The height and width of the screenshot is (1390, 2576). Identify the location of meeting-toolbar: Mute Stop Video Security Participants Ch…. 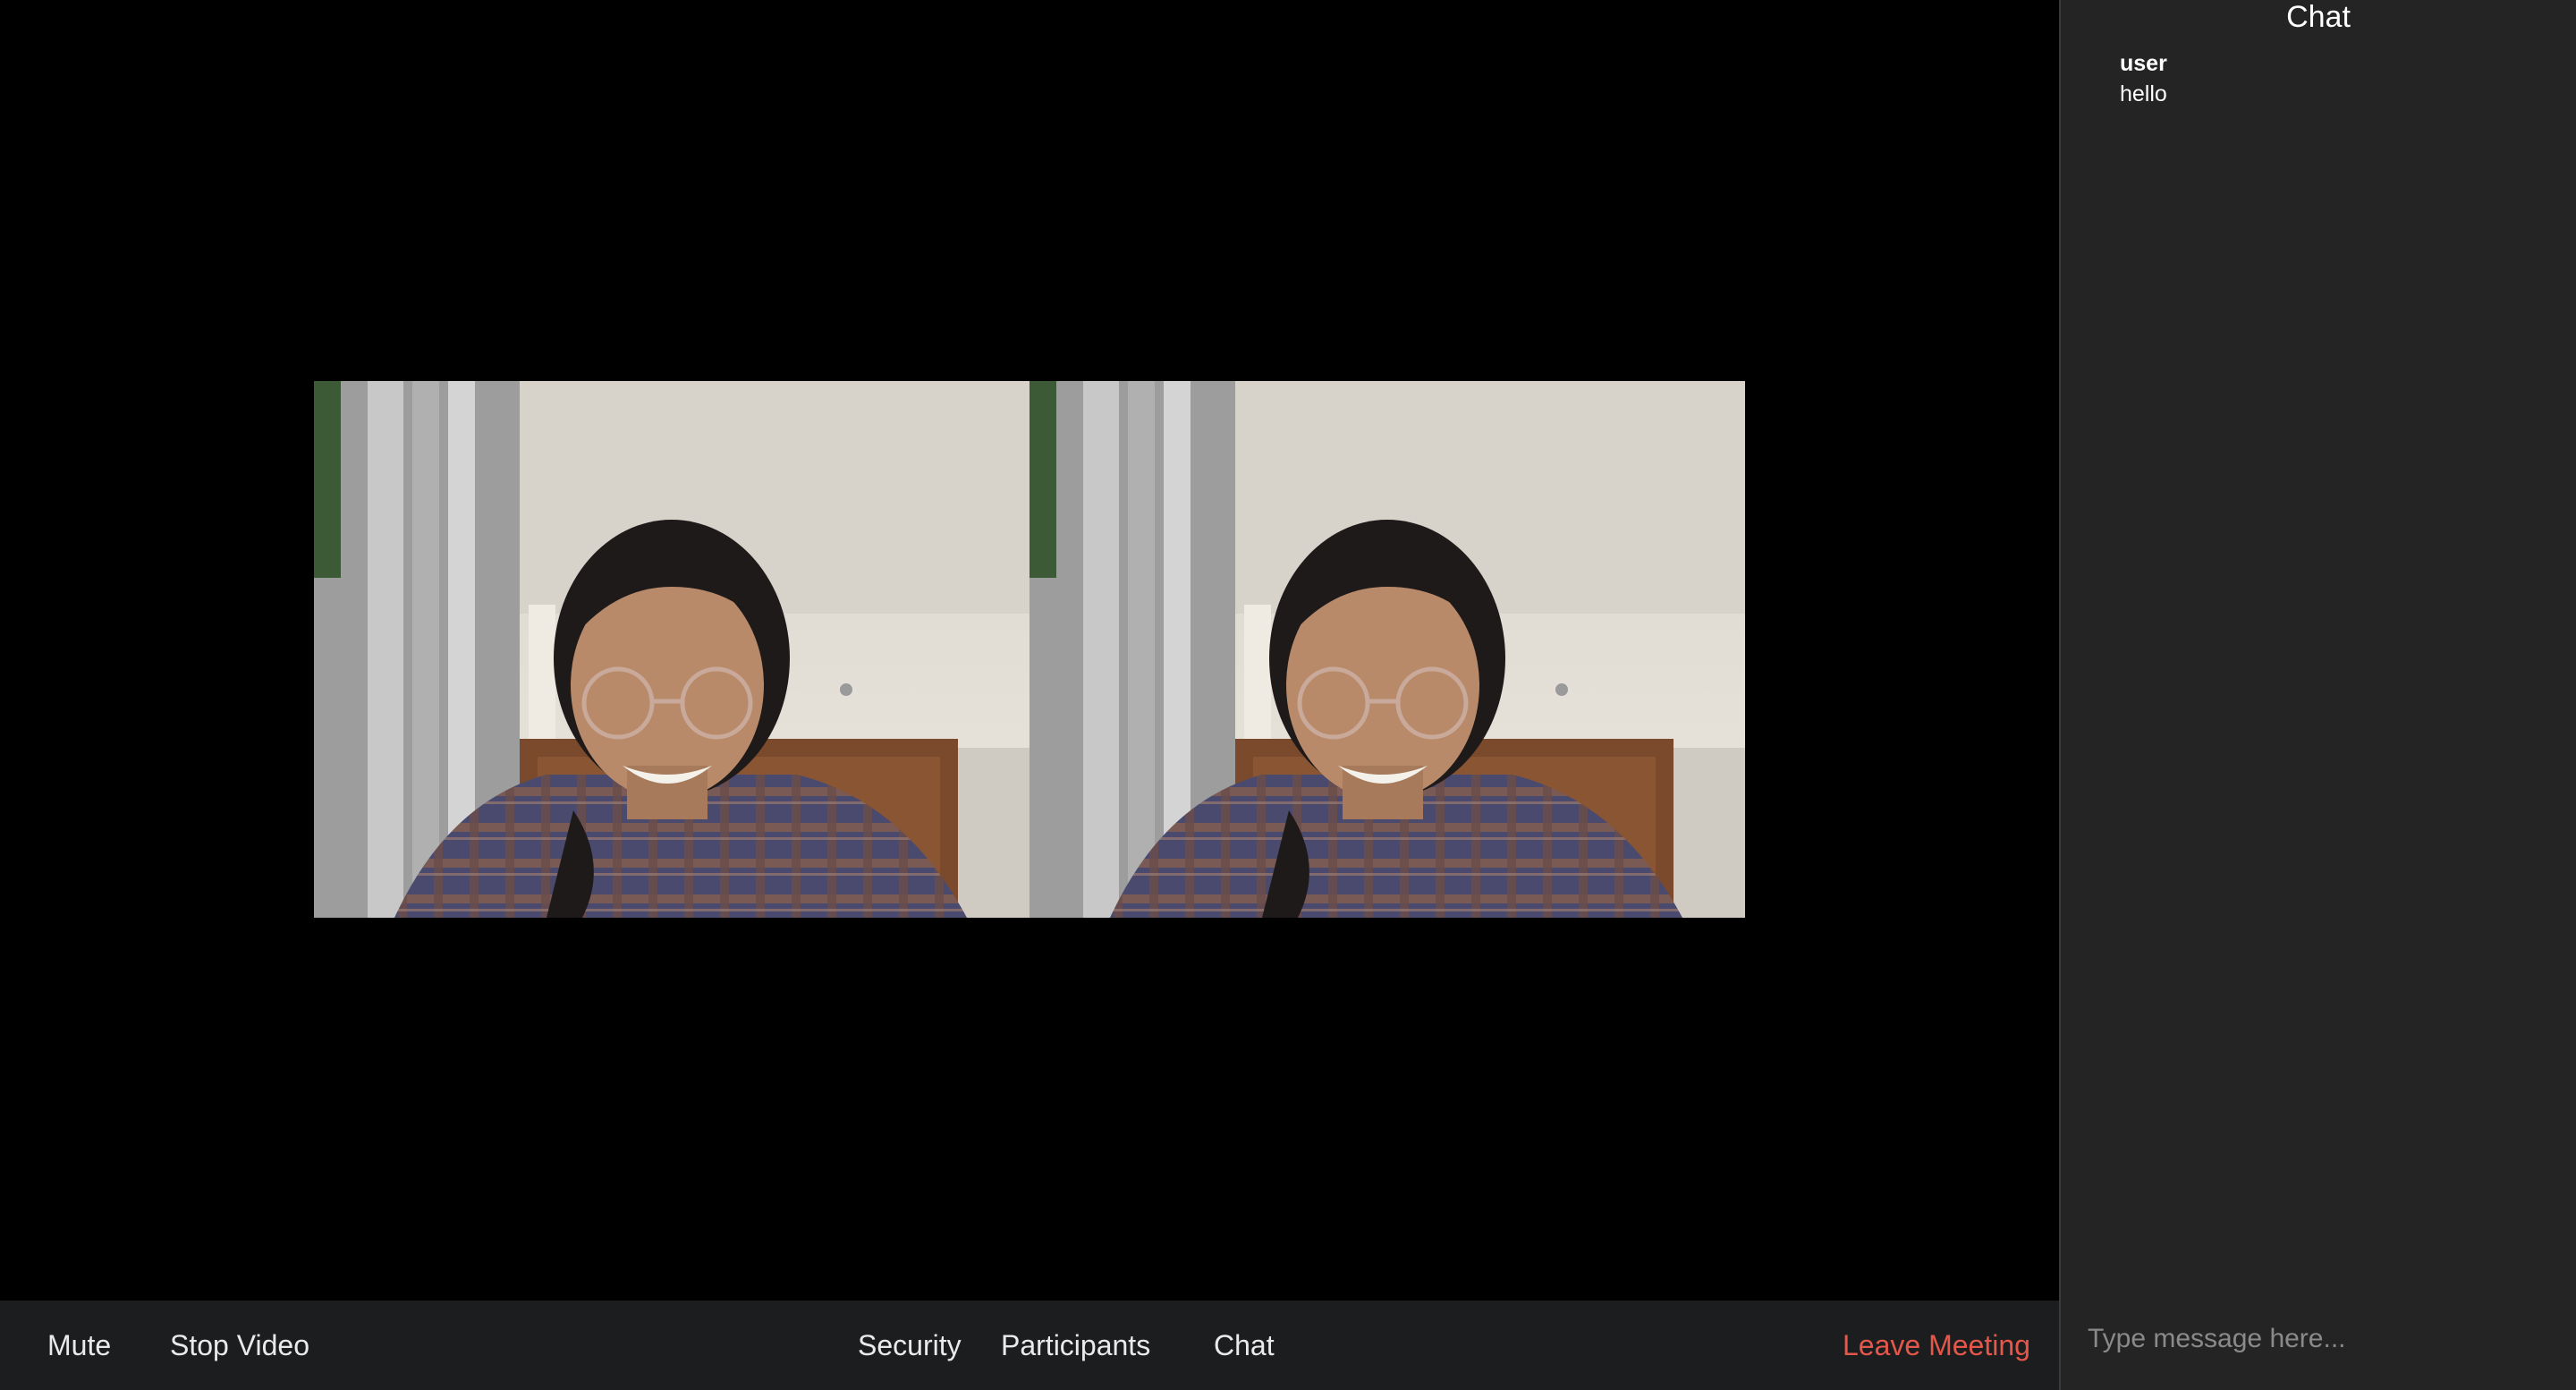
(1029, 1345).